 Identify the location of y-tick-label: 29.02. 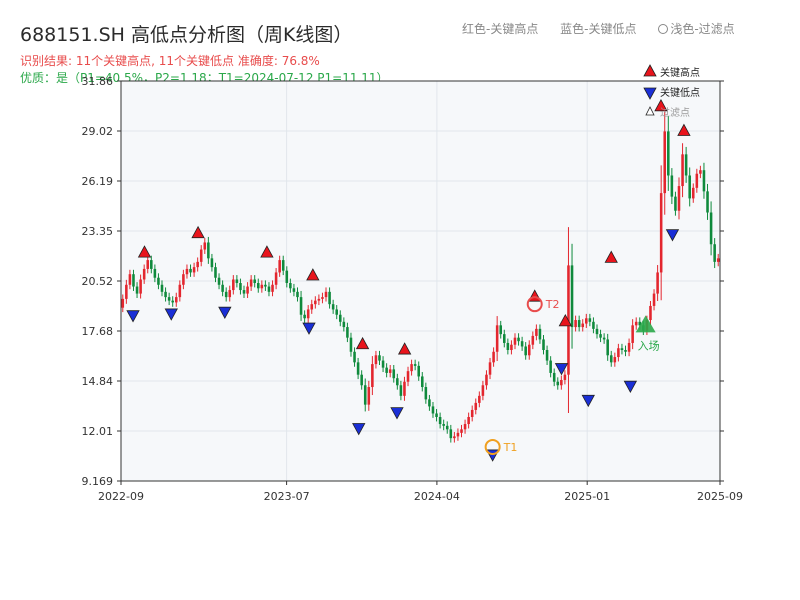
(98, 131).